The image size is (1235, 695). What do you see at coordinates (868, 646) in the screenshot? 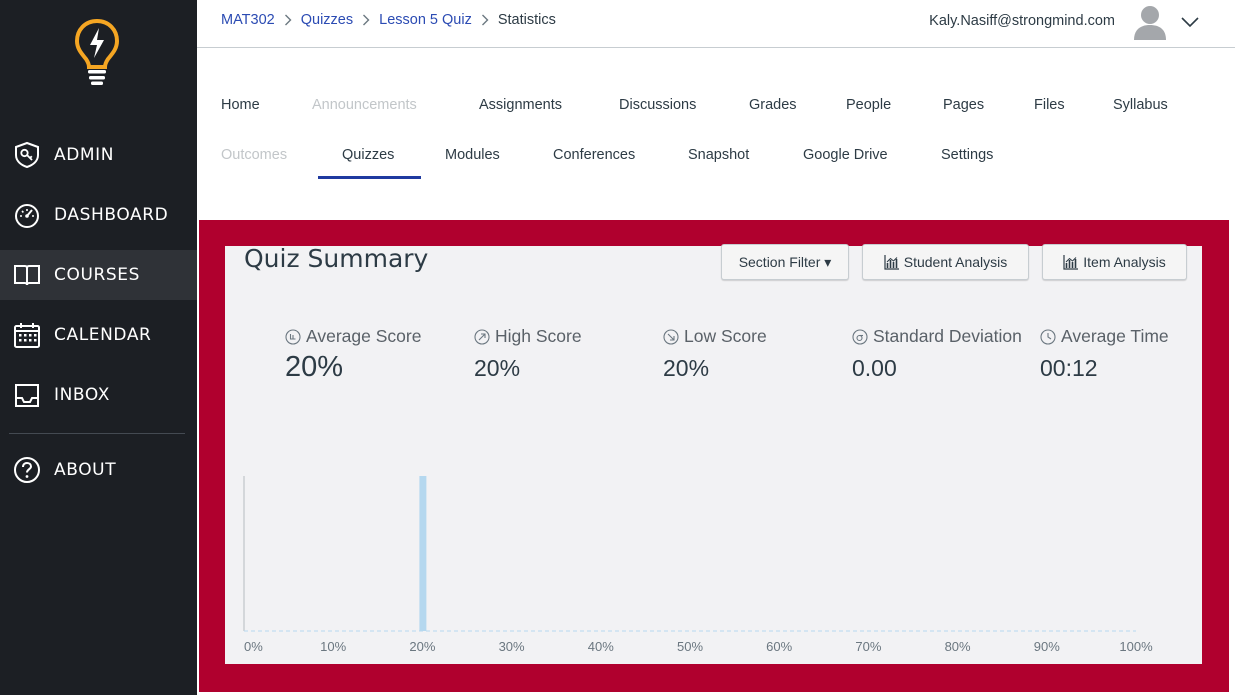
I see `chart-x-tick-label: 70%` at bounding box center [868, 646].